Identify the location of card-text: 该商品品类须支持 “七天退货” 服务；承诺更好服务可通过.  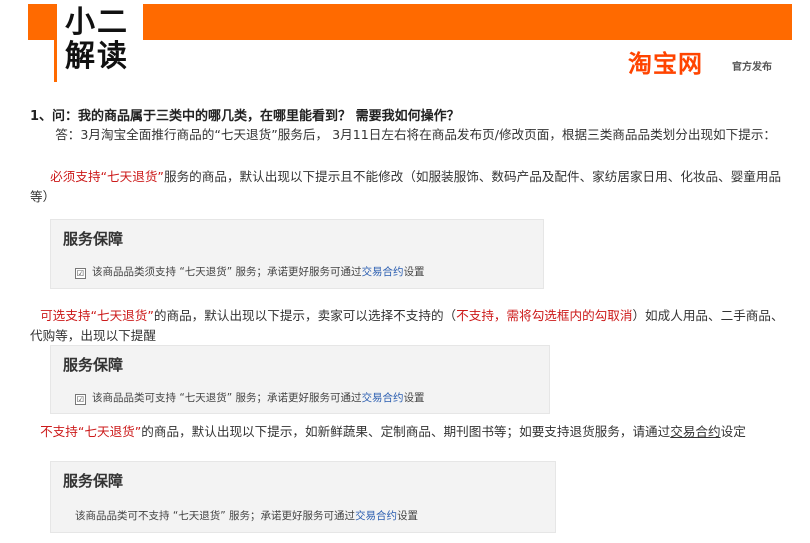
(227, 272).